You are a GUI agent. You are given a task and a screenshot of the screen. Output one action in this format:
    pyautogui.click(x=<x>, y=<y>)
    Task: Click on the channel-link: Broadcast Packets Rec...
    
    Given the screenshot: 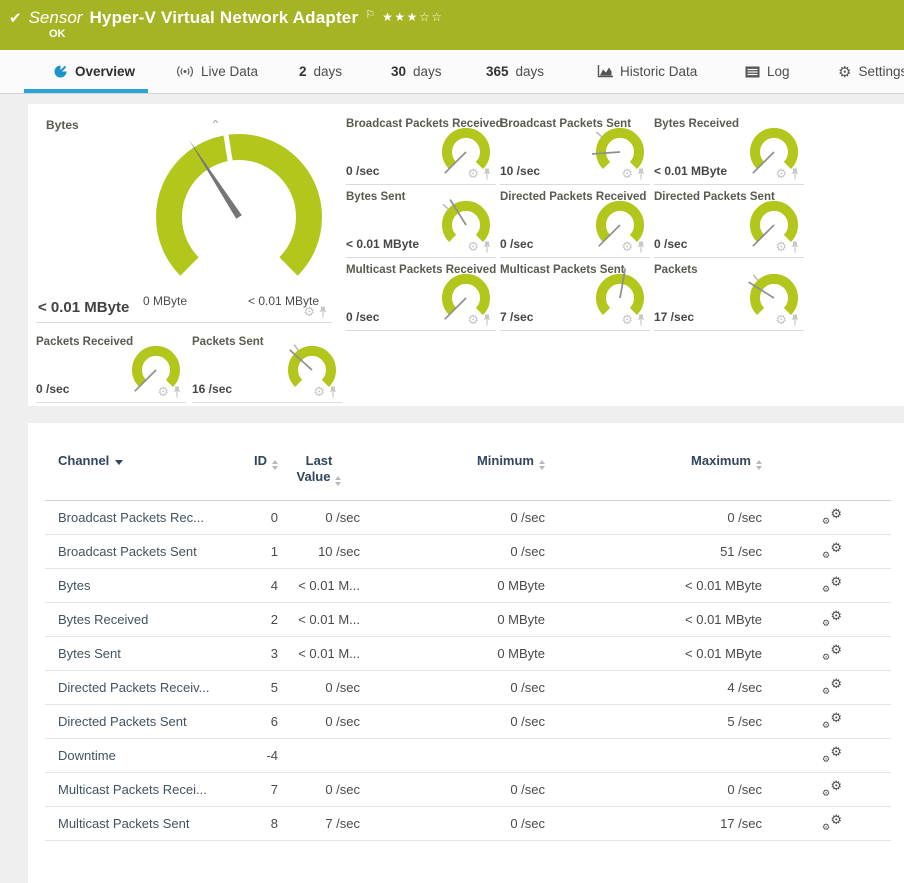 What is the action you would take?
    pyautogui.click(x=145, y=517)
    